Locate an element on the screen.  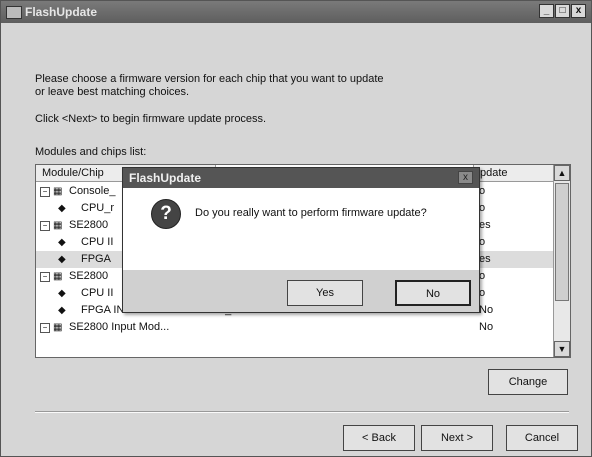
question-icon: ? is located at coordinates (166, 214).